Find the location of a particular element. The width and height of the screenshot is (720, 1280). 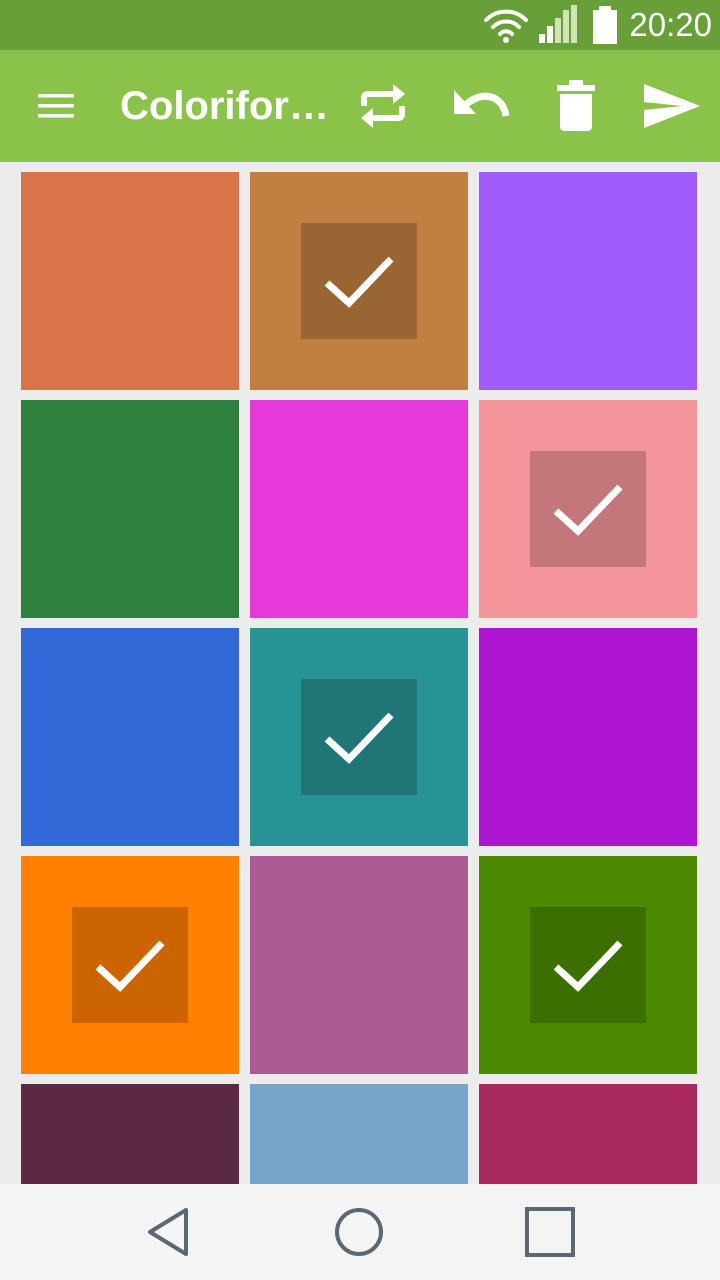

swap-icon is located at coordinates (383, 106).